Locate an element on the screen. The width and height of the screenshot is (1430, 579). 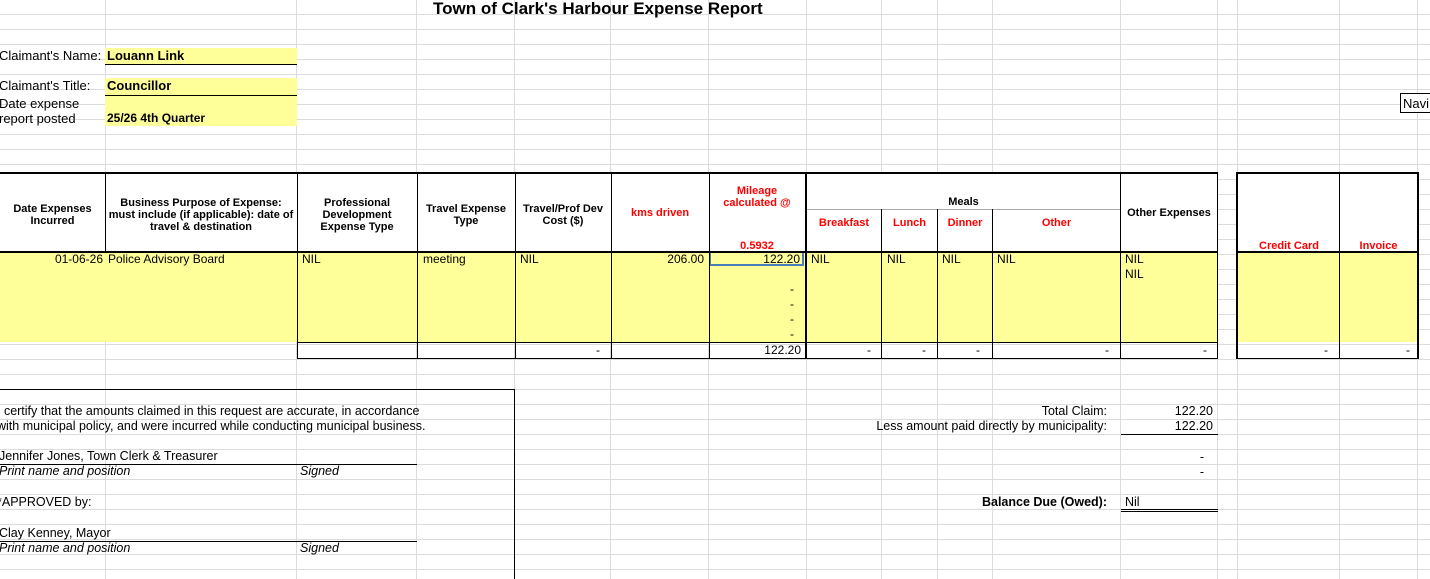
claimant-name-underline is located at coordinates (201, 64).